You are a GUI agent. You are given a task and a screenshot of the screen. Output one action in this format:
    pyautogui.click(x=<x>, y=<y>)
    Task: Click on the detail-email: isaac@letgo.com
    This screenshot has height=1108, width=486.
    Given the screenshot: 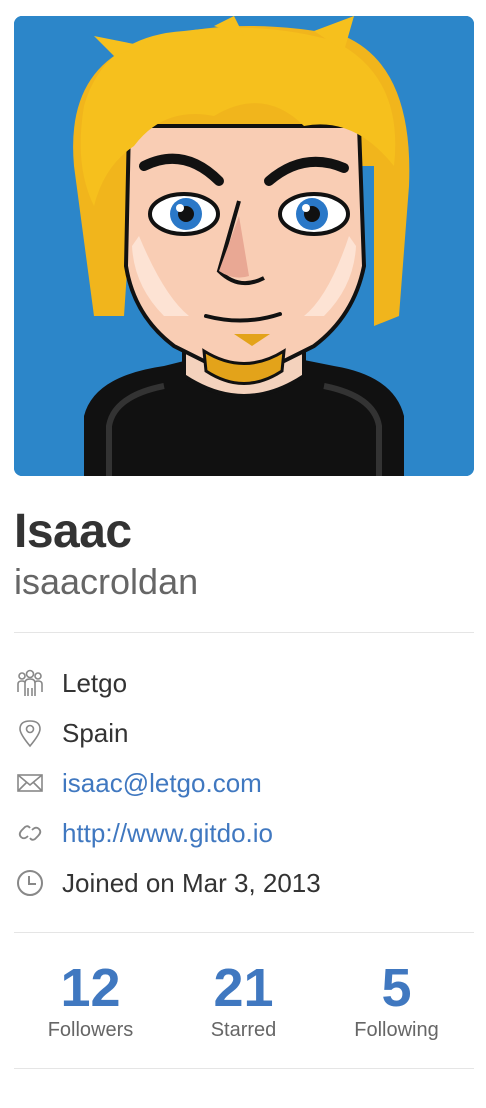 What is the action you would take?
    pyautogui.click(x=244, y=783)
    